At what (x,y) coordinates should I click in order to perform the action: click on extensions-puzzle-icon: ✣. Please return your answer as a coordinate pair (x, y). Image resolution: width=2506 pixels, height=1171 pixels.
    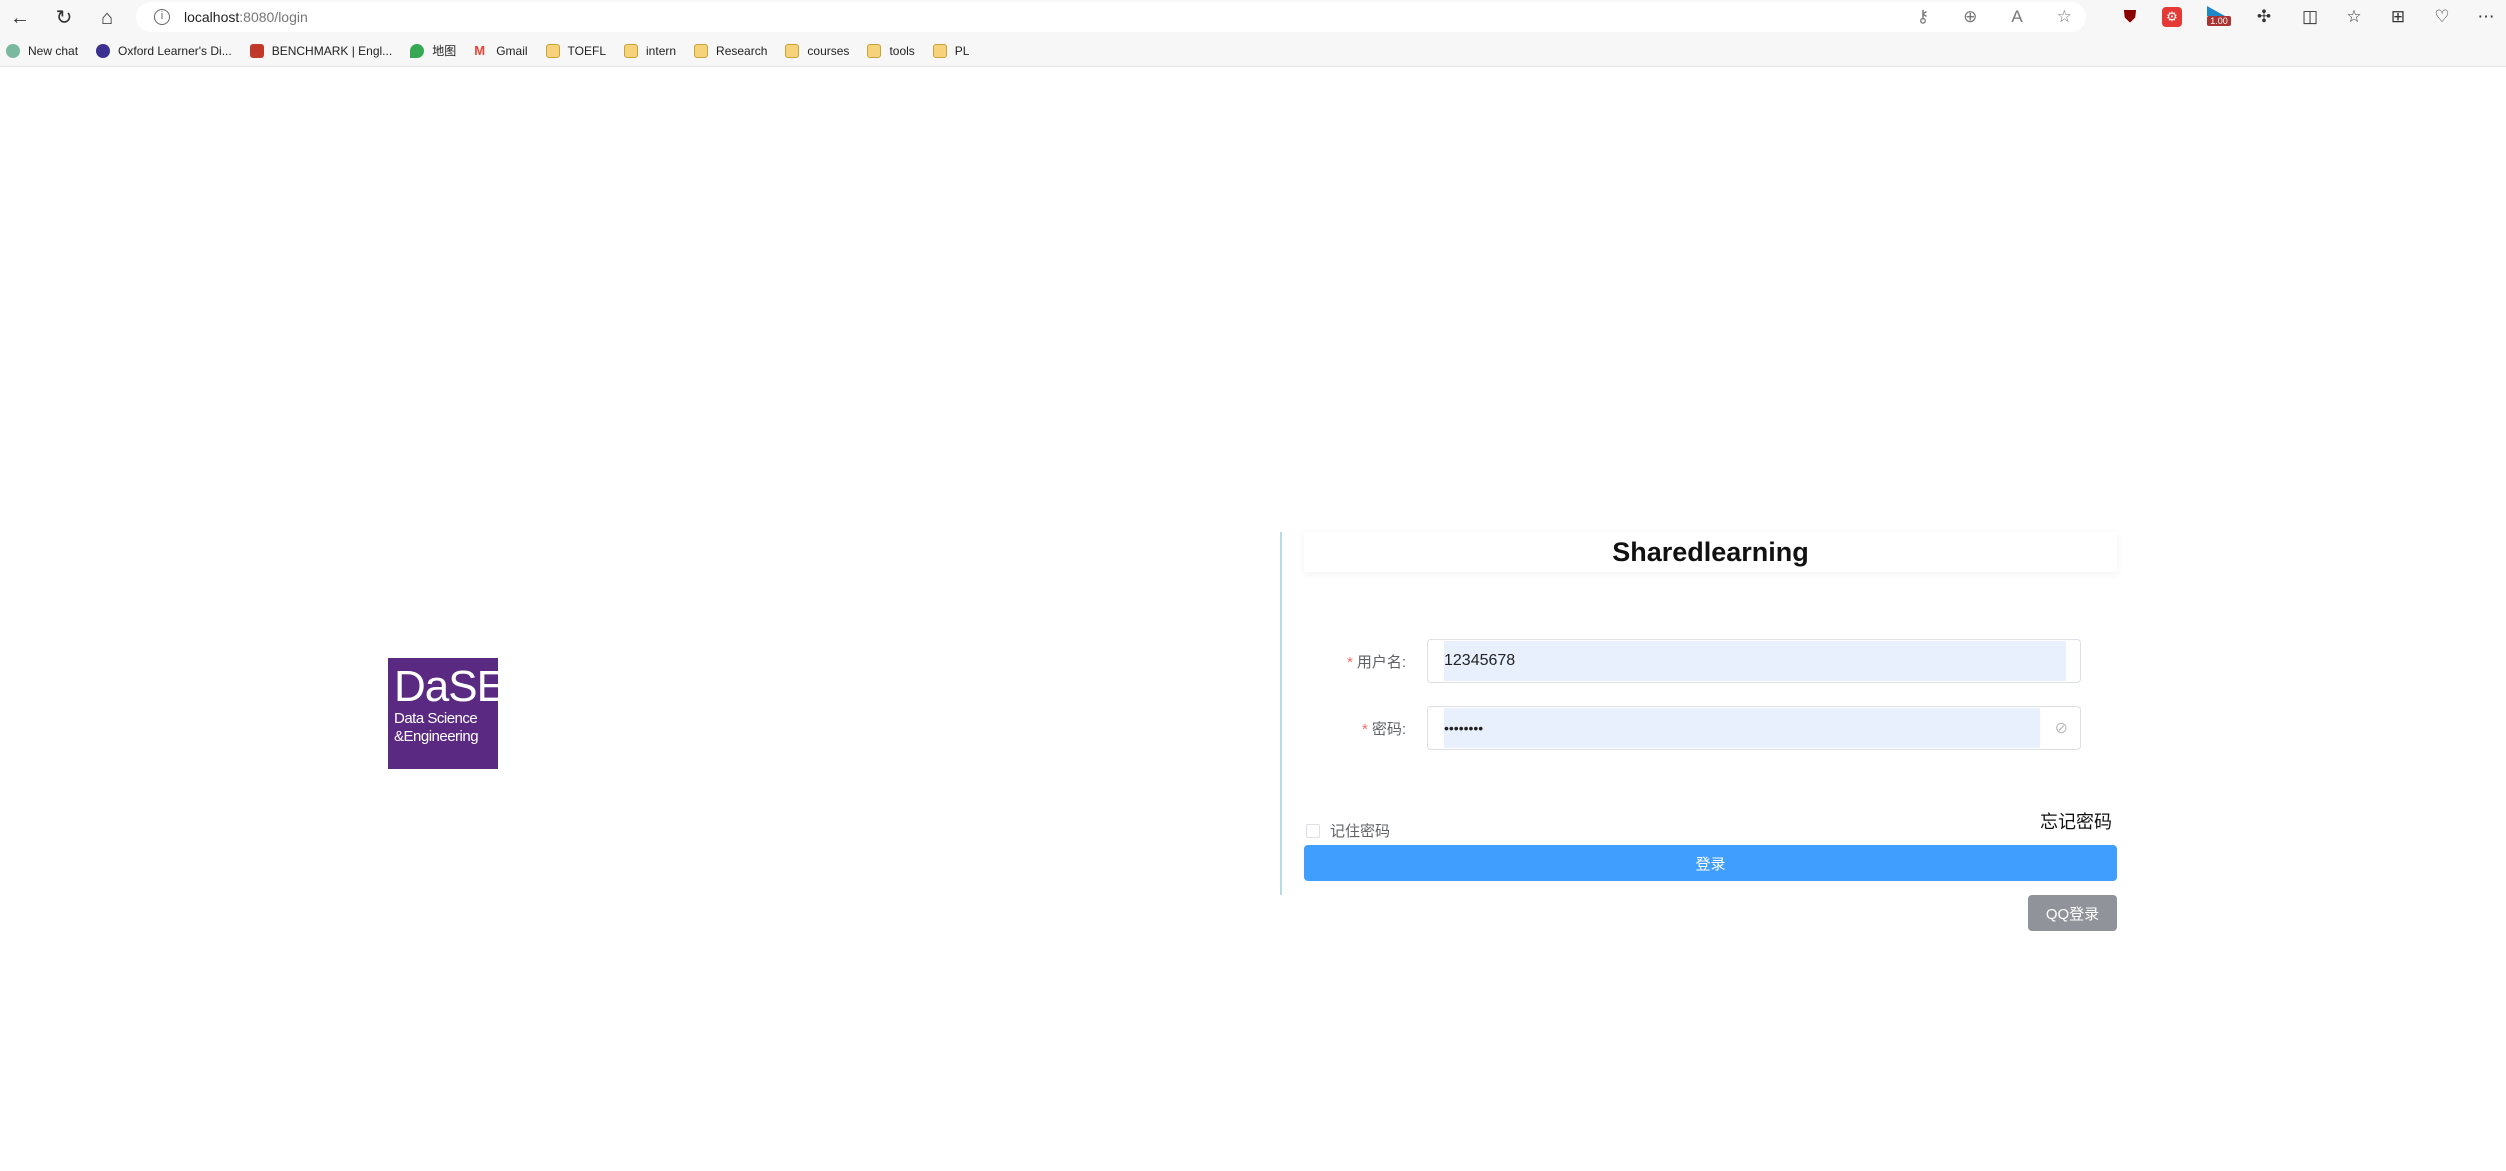
    Looking at the image, I should click on (2264, 17).